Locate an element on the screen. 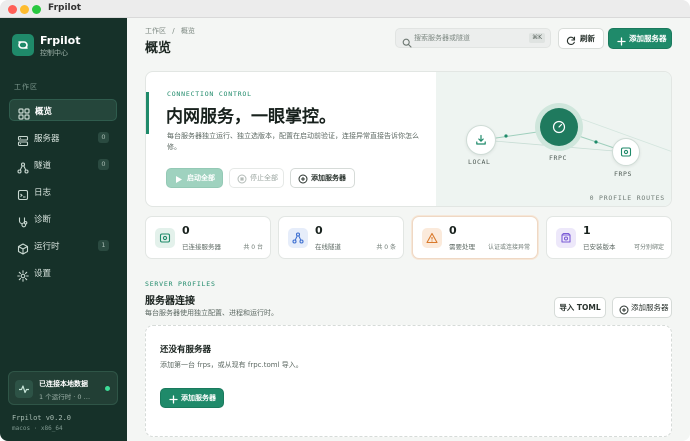  app-logo is located at coordinates (23, 45).